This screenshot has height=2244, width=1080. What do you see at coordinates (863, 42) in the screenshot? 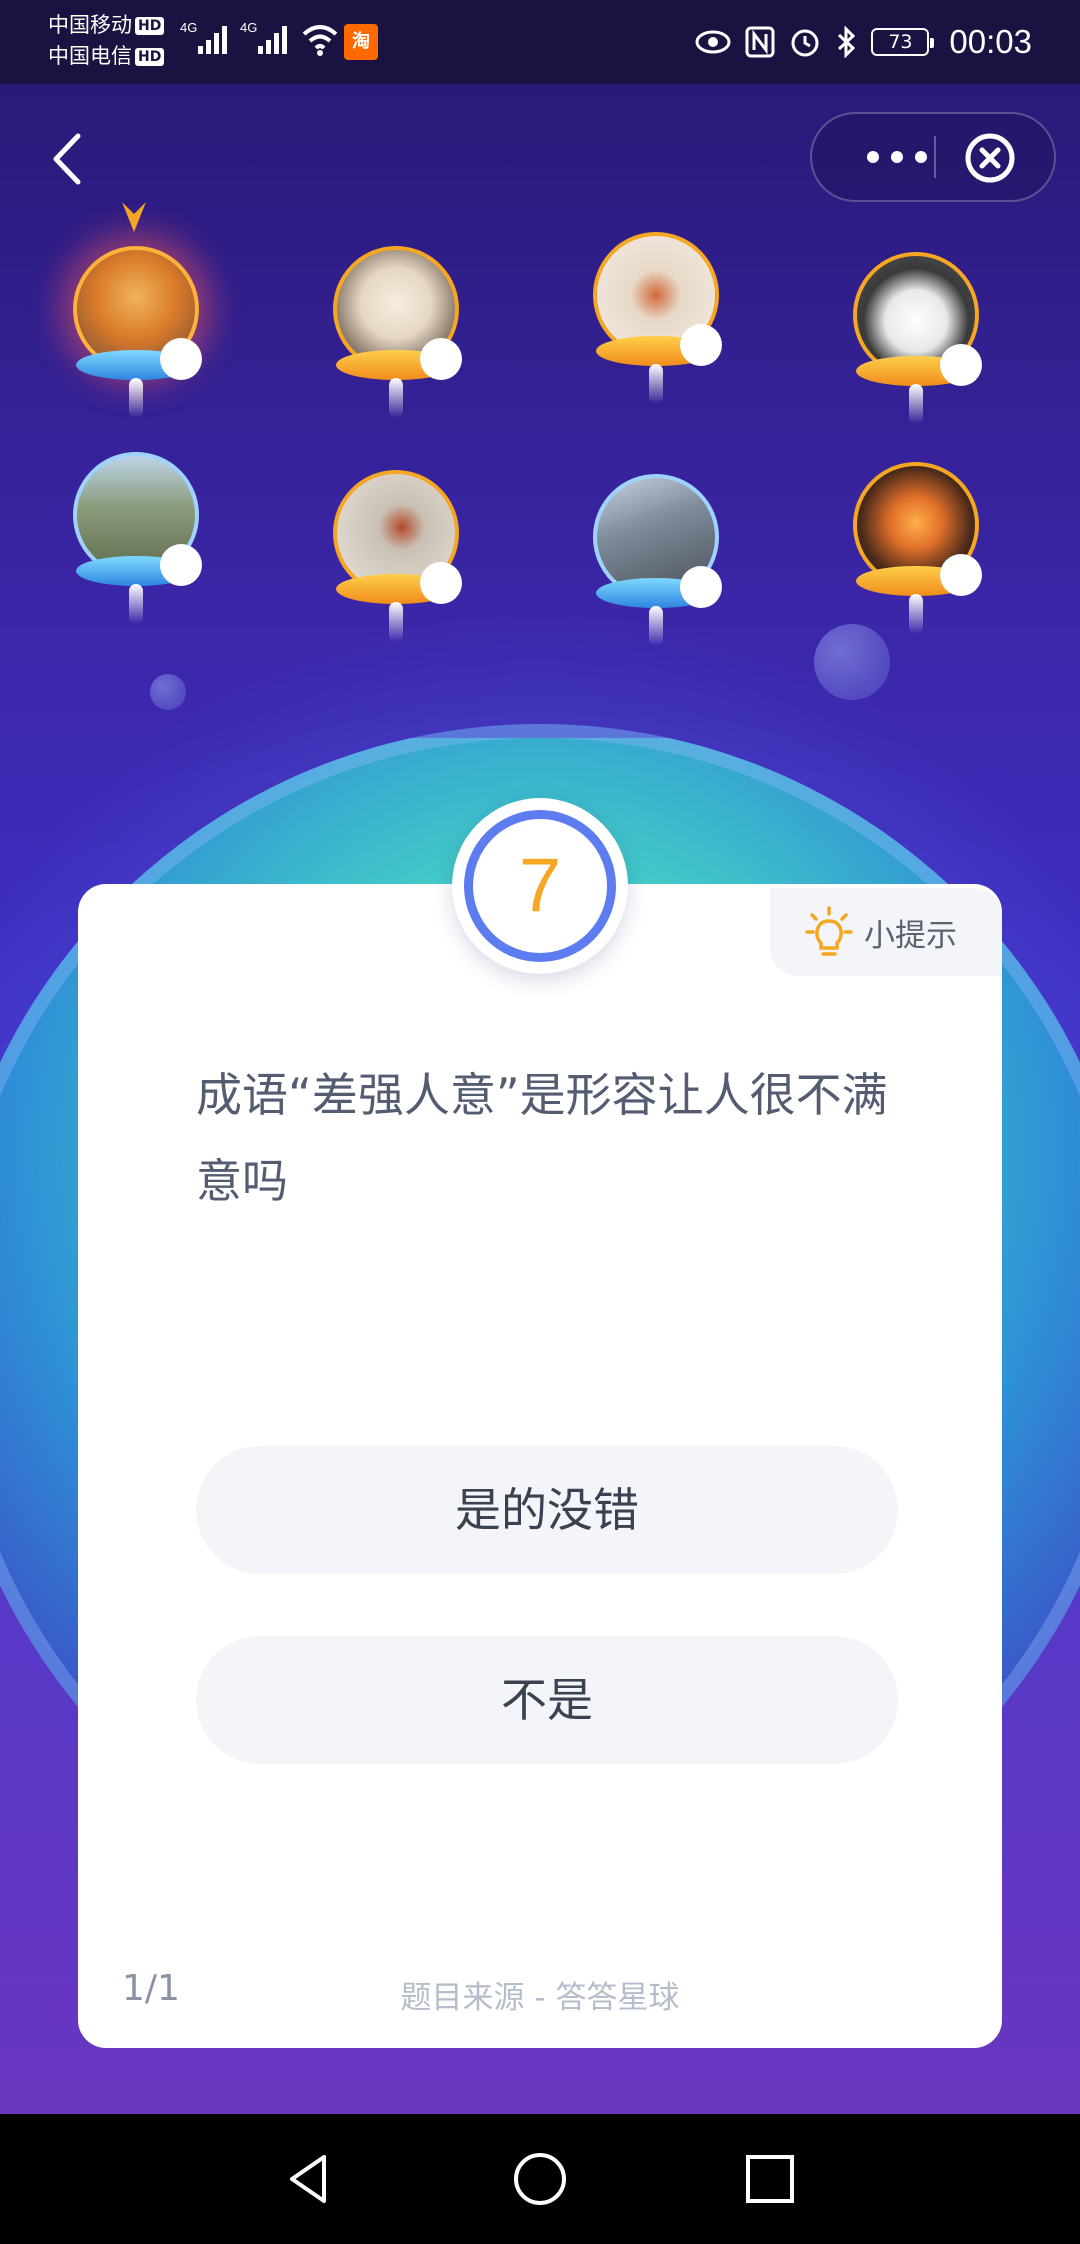
I see `status-right: 73 00:03` at bounding box center [863, 42].